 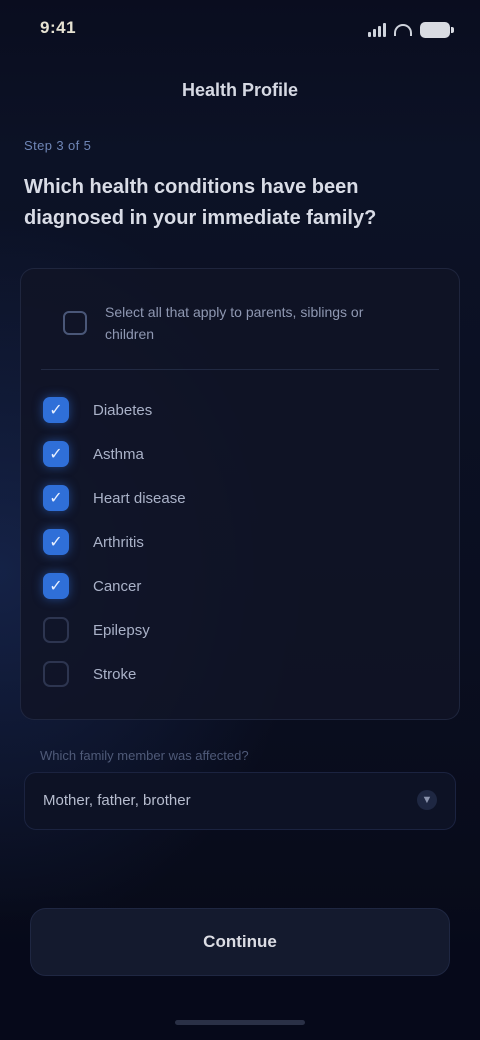 What do you see at coordinates (121, 630) in the screenshot?
I see `option-label: Epilepsy` at bounding box center [121, 630].